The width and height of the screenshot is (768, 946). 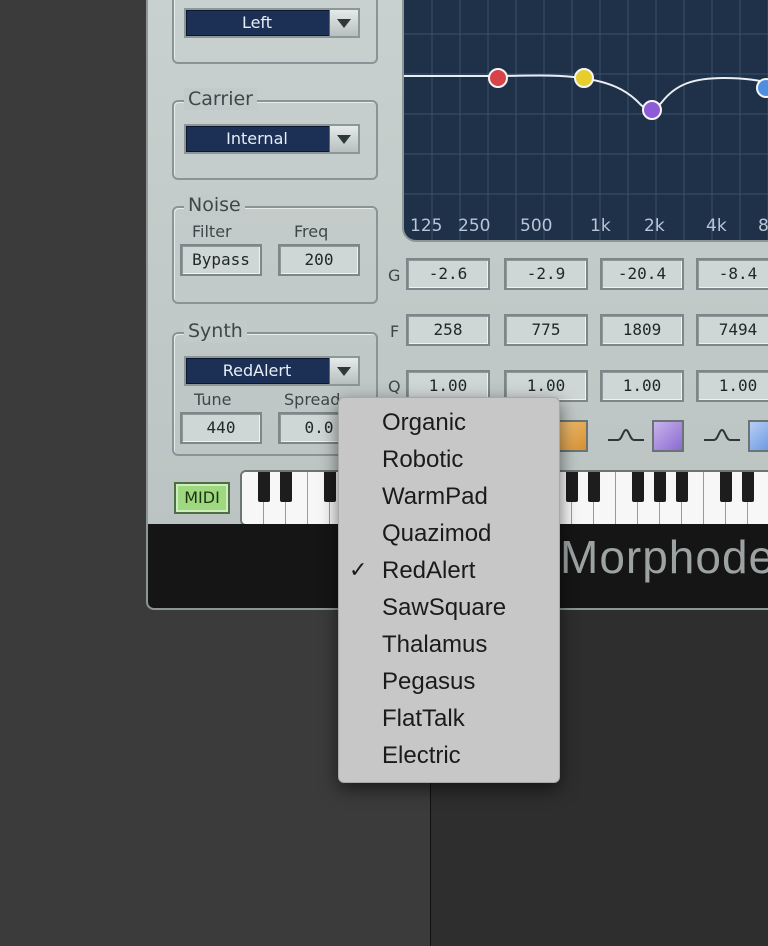 I want to click on menu-item-flattalk: FlatTalk, so click(x=449, y=718).